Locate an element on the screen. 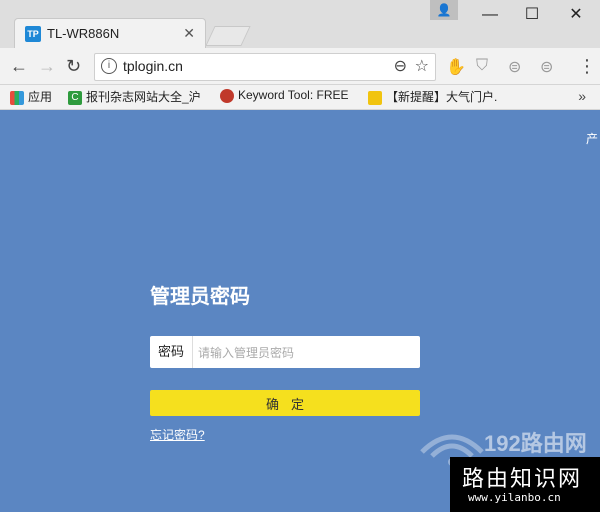 This screenshot has width=600, height=512. bookmark-c-icon: C is located at coordinates (75, 97).